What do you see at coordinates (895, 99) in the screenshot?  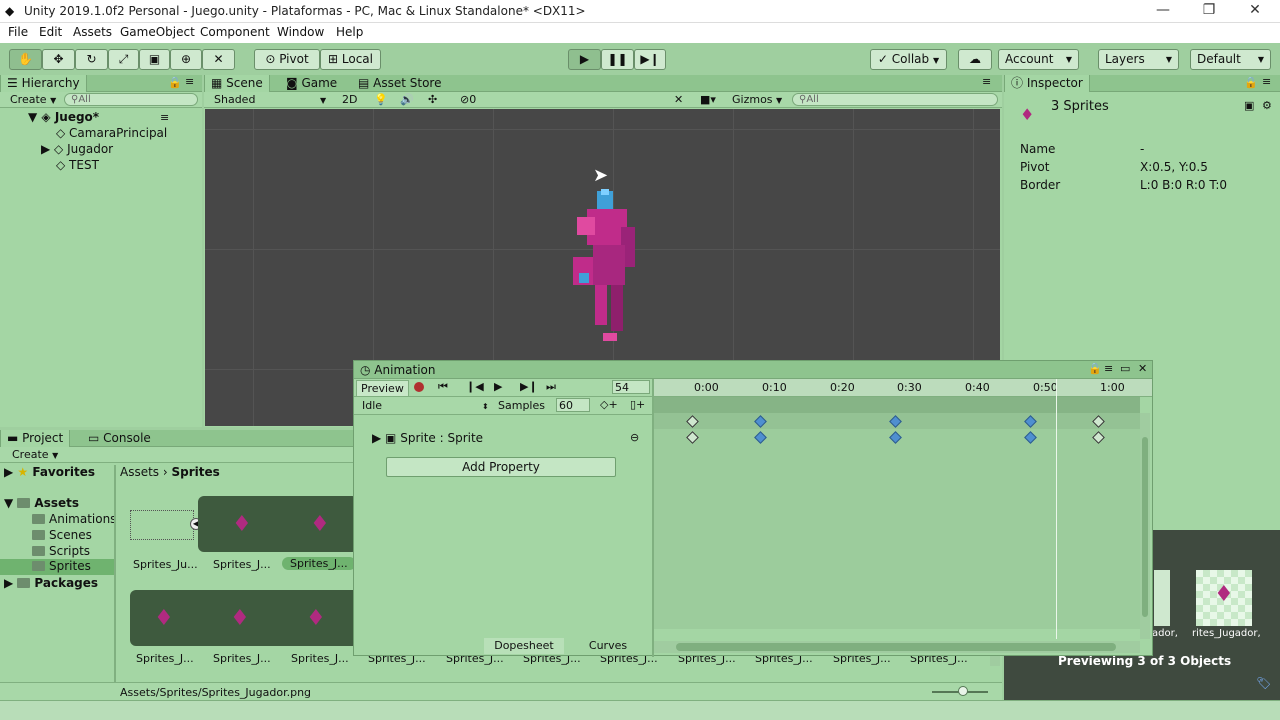 I see `scene-search-input: ⚲All` at bounding box center [895, 99].